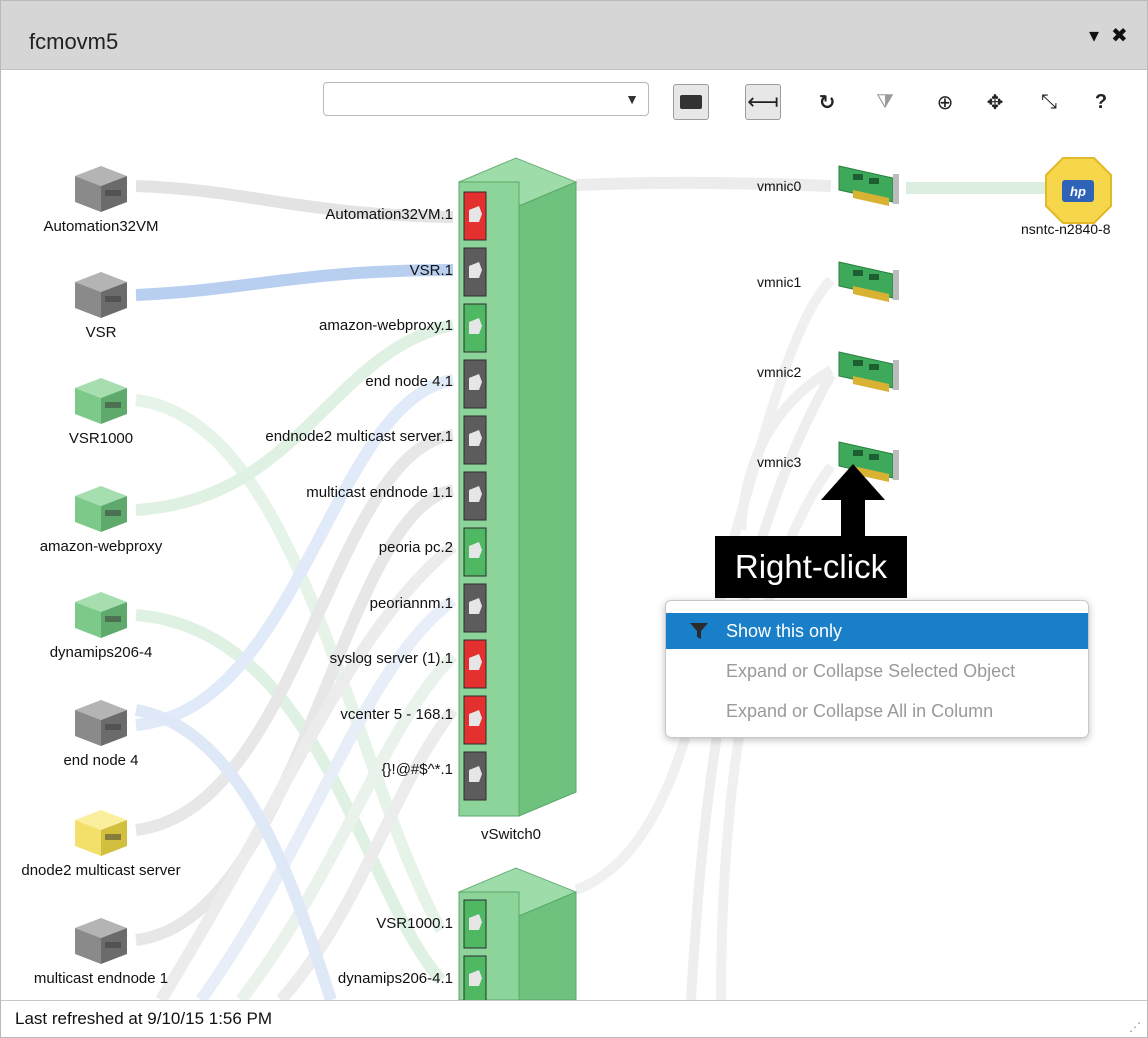  What do you see at coordinates (779, 186) in the screenshot?
I see `nic-label: vmnic0` at bounding box center [779, 186].